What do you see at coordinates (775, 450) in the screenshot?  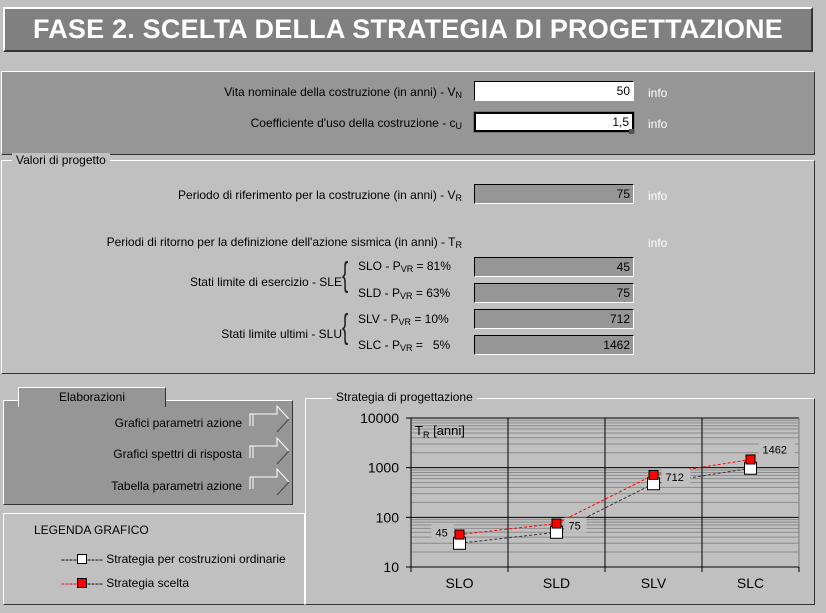 I see `data-label: 1462` at bounding box center [775, 450].